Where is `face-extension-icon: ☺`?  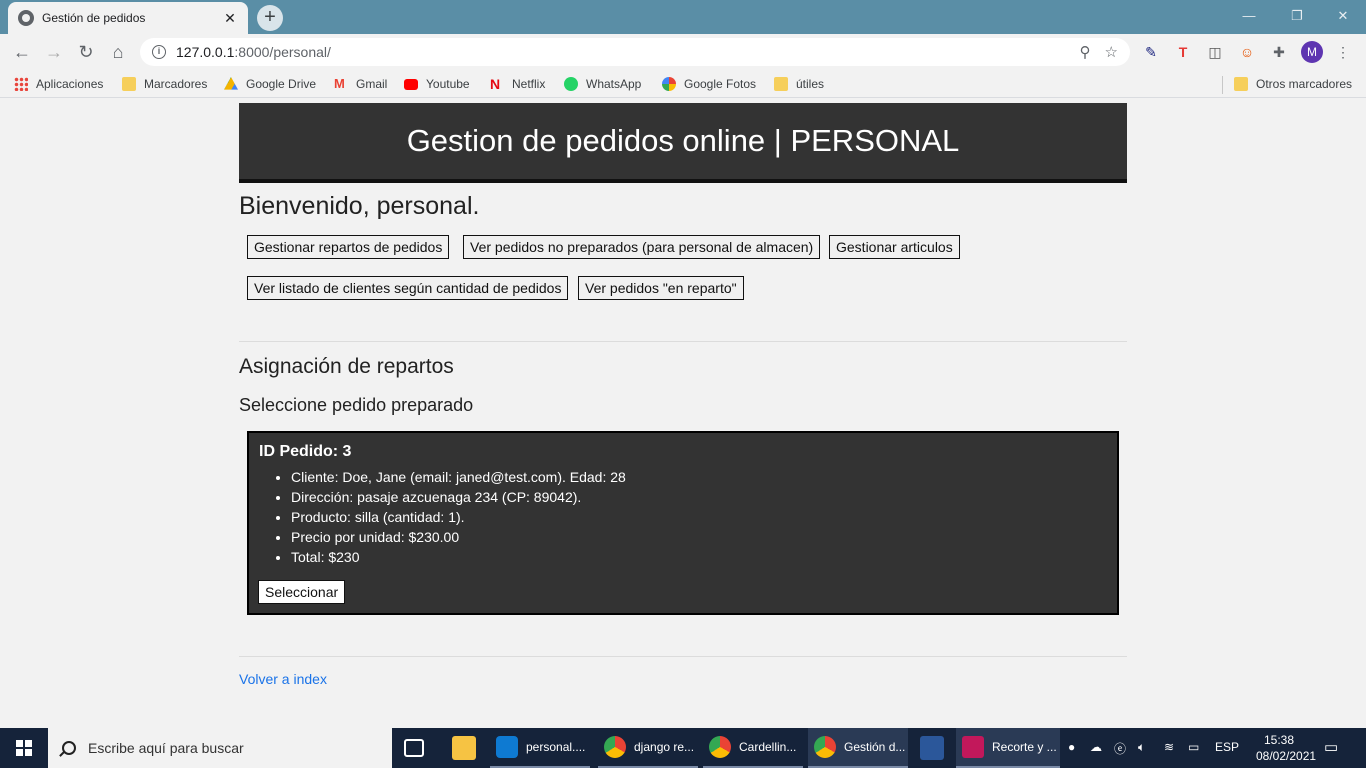 face-extension-icon: ☺ is located at coordinates (1247, 52).